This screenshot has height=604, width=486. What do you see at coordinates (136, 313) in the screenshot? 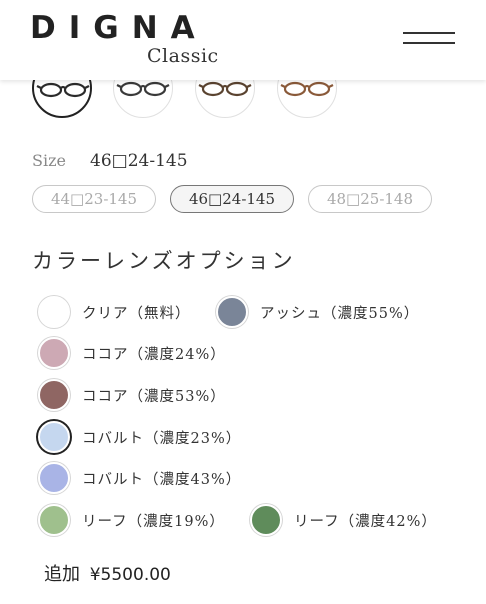
I see `lens-label: クリア（無料）` at bounding box center [136, 313].